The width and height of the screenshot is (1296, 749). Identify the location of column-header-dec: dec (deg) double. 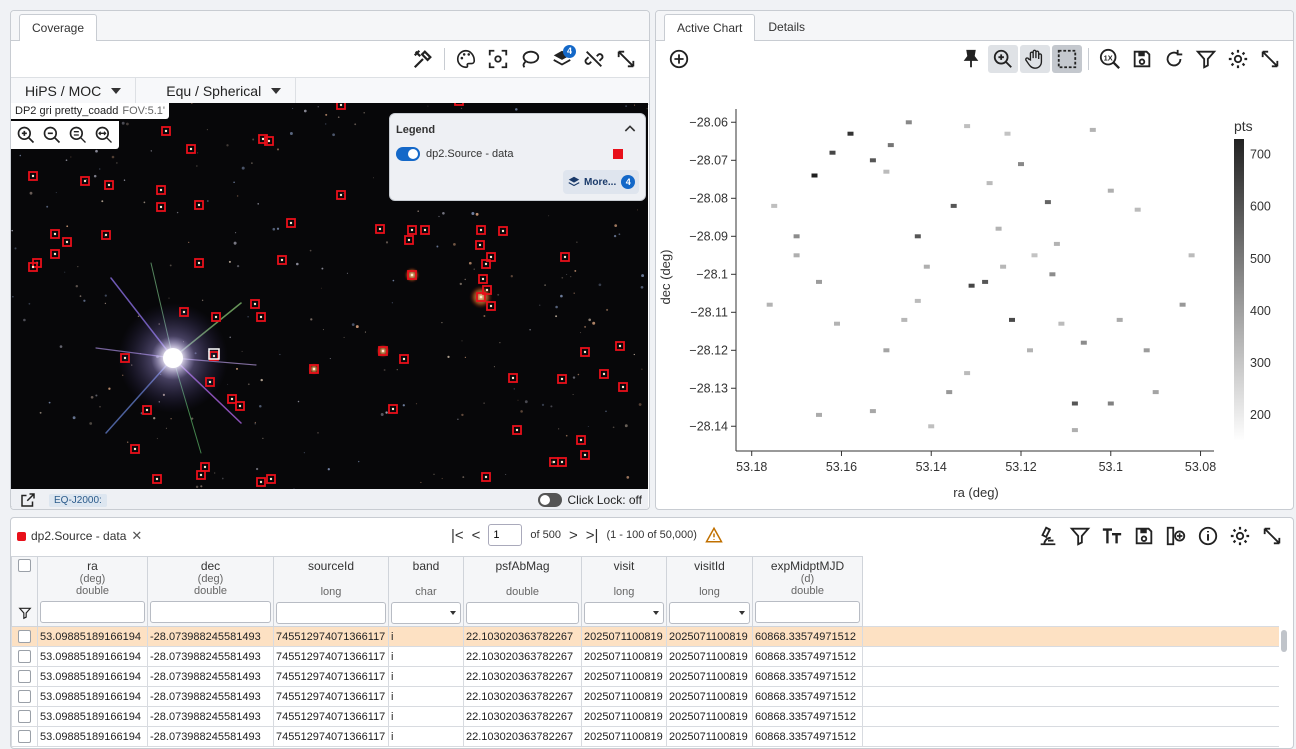
(210, 591).